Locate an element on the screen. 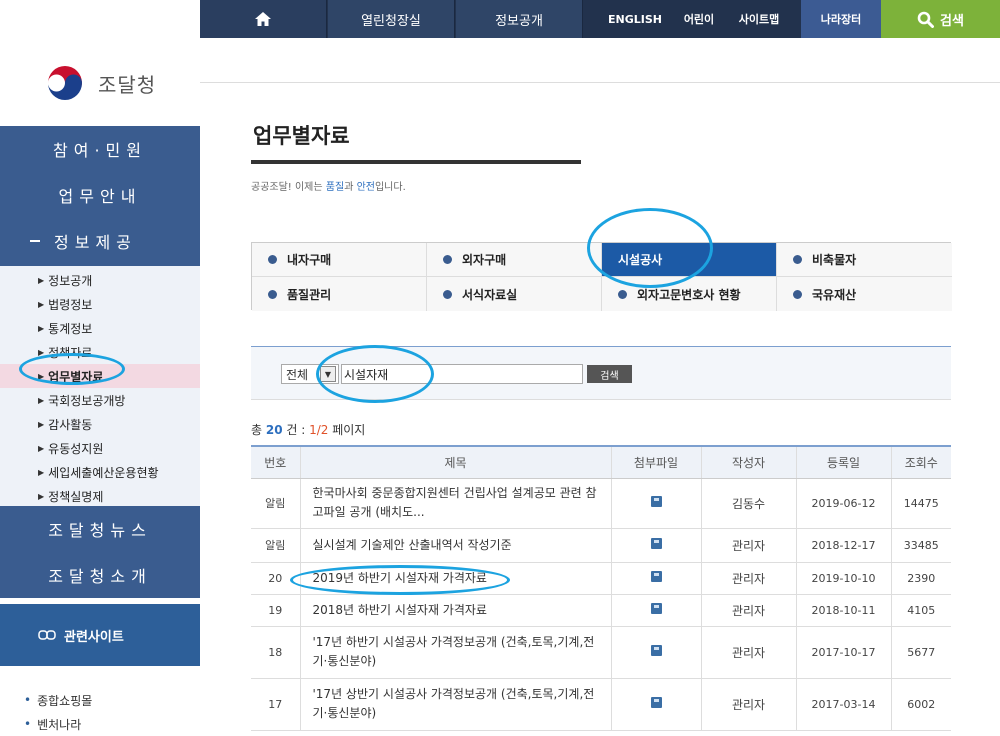 The image size is (1000, 736). cell-views: 5677 is located at coordinates (921, 652).